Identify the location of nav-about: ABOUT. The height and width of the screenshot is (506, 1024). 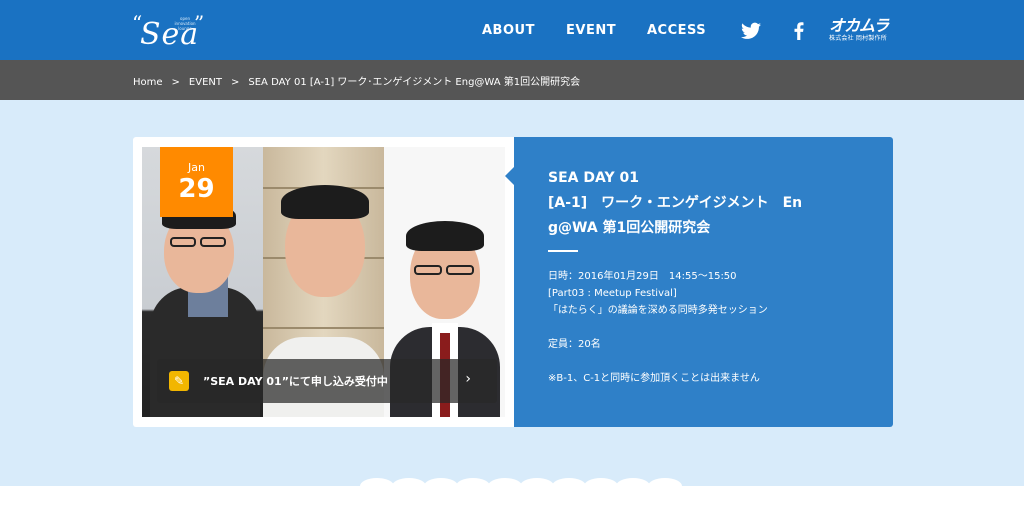
(508, 30).